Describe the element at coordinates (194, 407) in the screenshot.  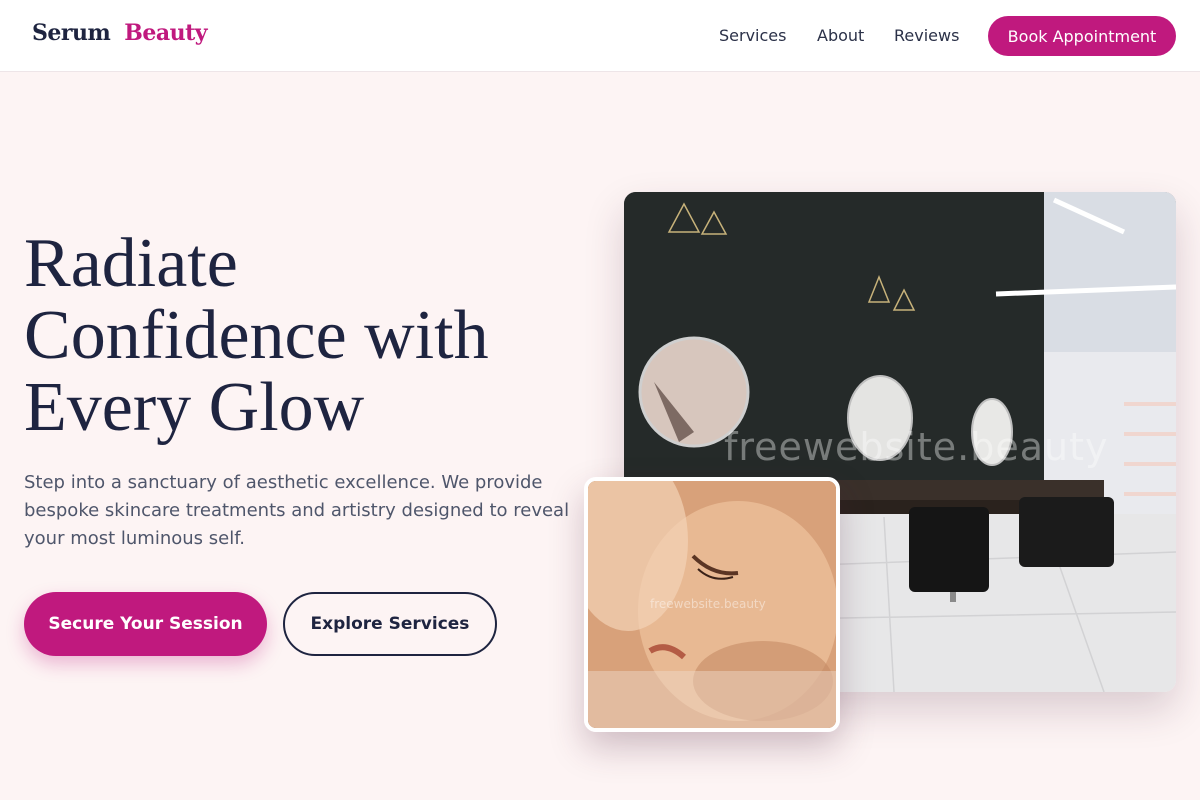
I see `hero-title-line: Every Glow` at that location.